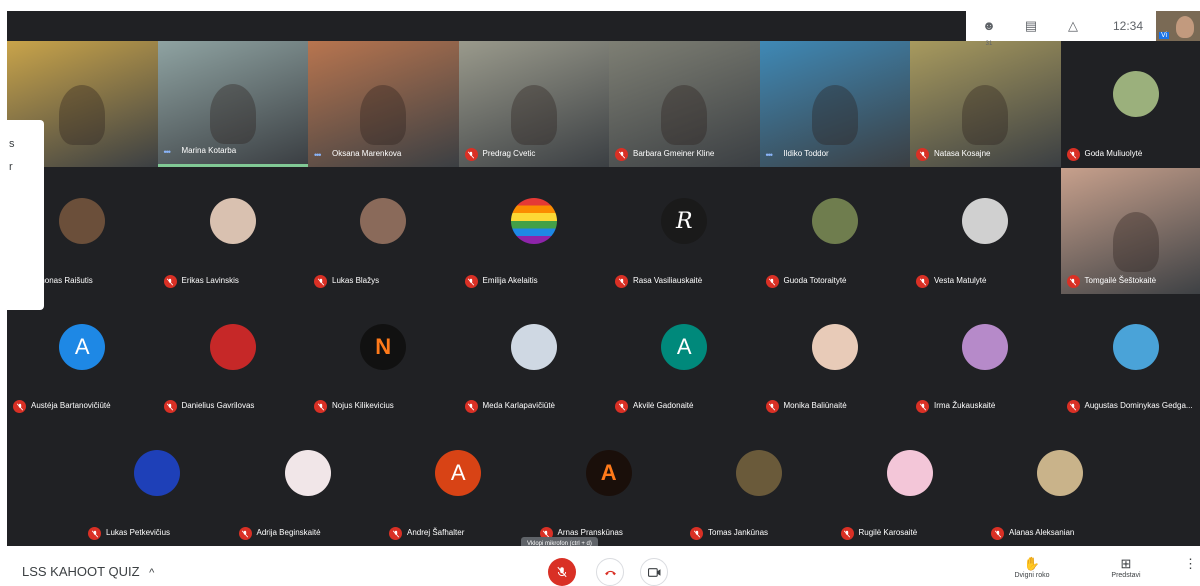  I want to click on participant-tile: ••• Oksana Marenkova, so click(383, 104).